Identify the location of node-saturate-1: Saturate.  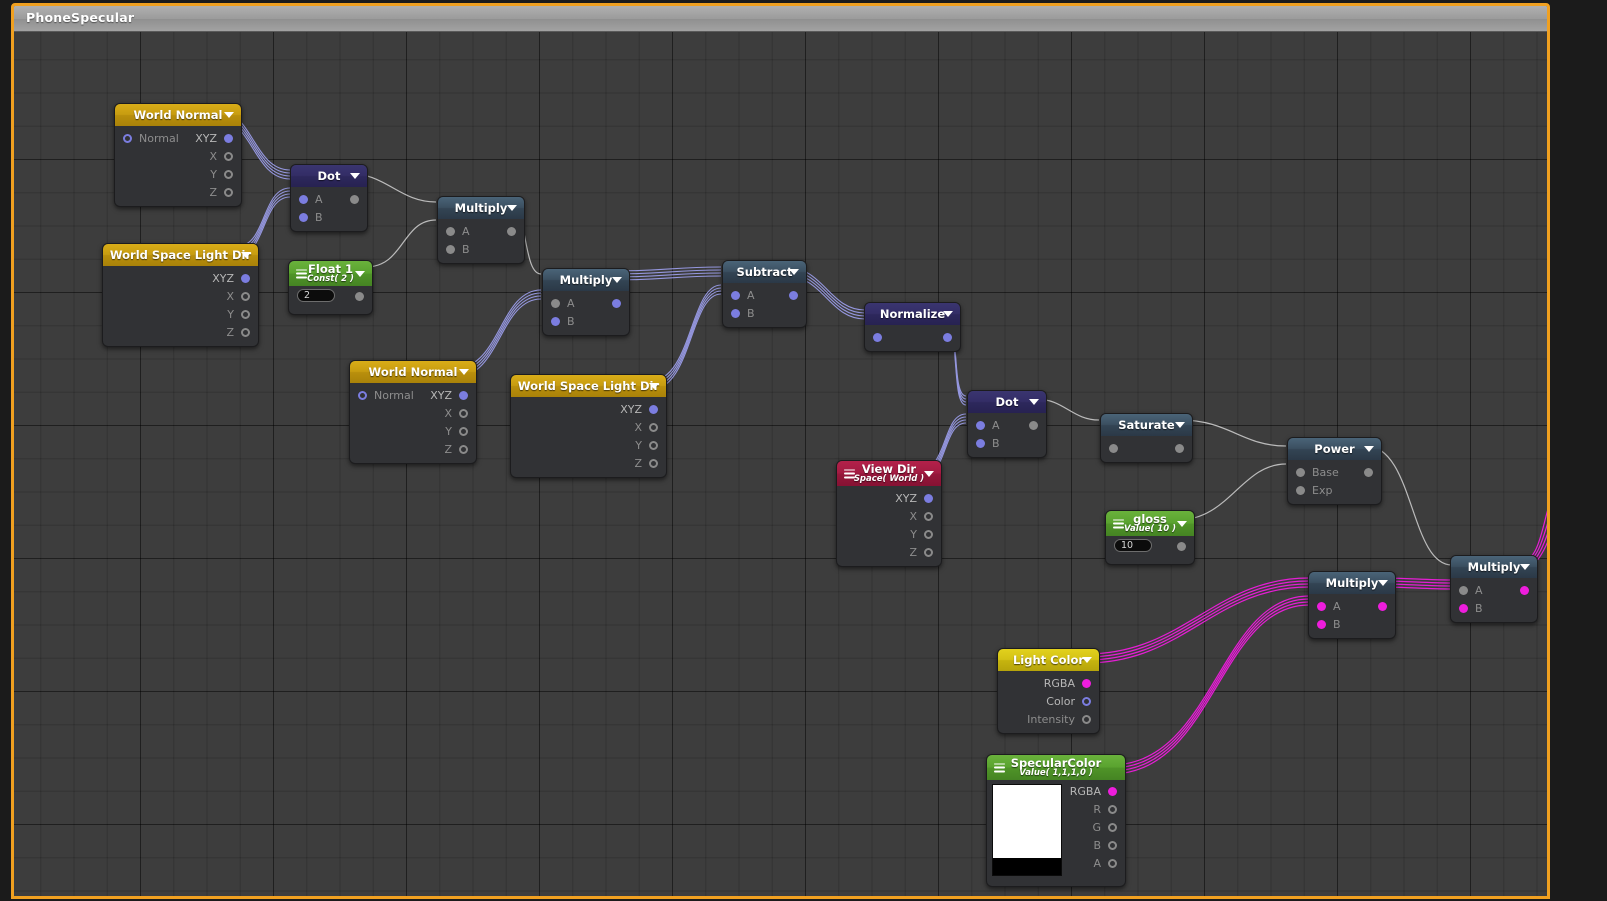
(1146, 438).